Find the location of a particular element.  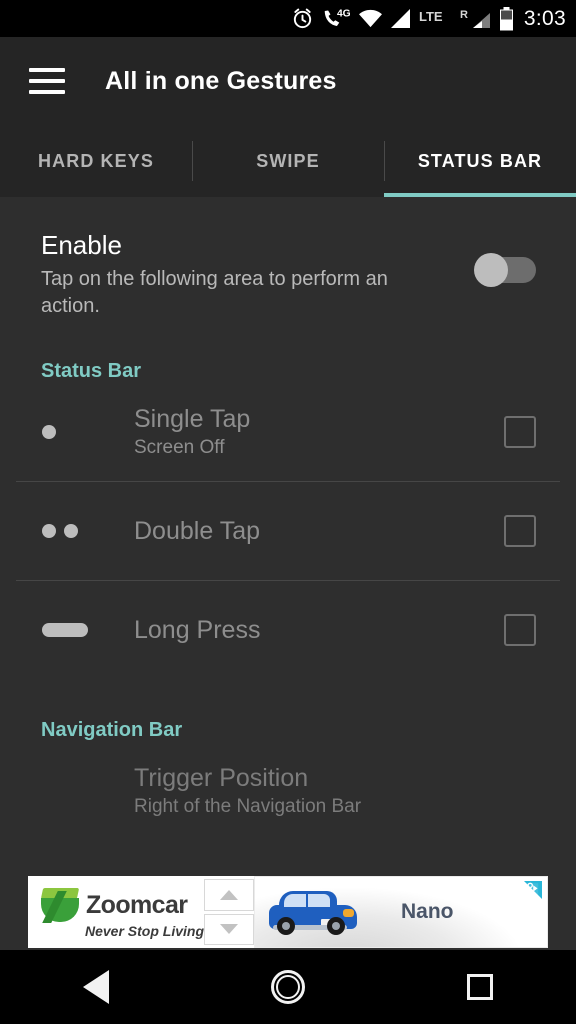

tab-hard-keys-label: HARD KEYS is located at coordinates (96, 160).